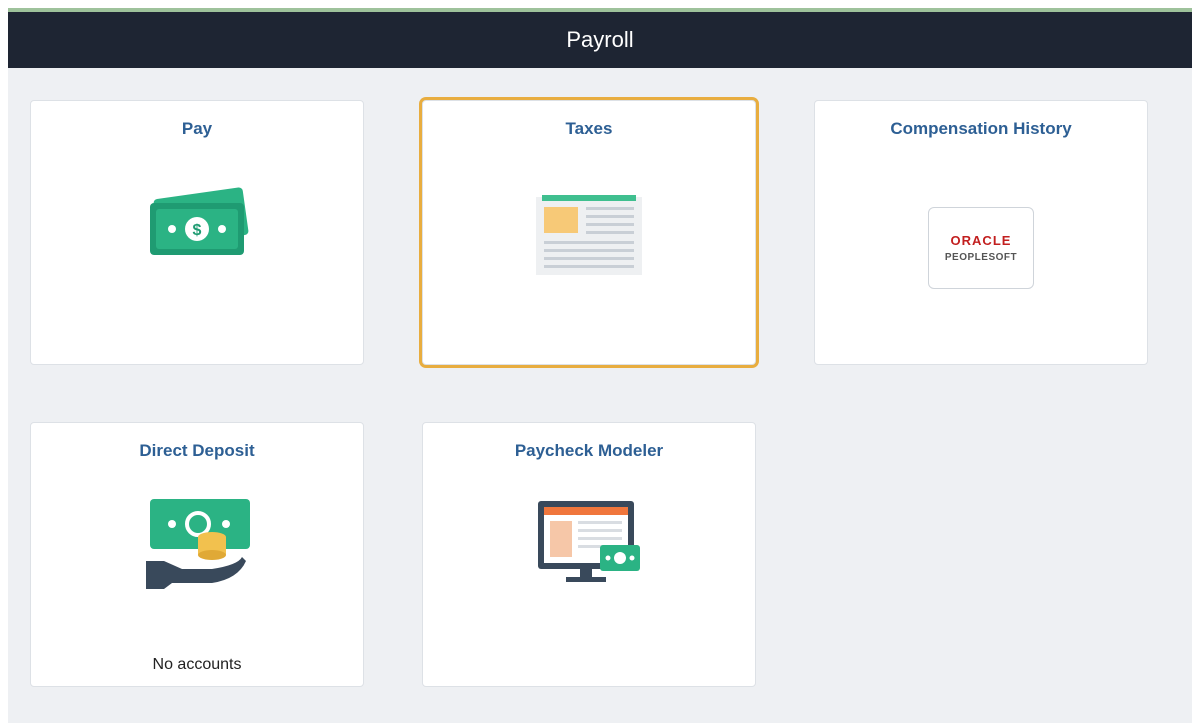  I want to click on tile-compensation-history: Compensation History ORACLE PEOPLESOFT, so click(981, 232).